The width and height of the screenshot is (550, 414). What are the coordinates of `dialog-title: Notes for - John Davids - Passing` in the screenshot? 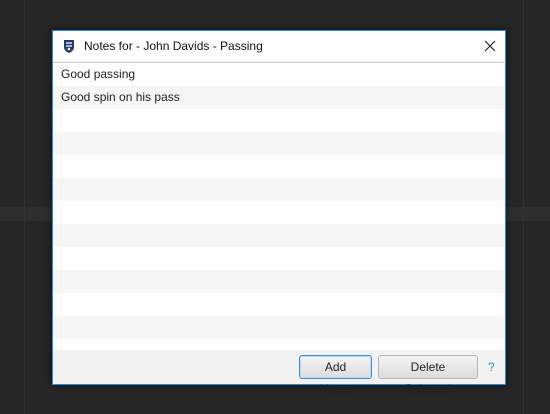 It's located at (173, 46).